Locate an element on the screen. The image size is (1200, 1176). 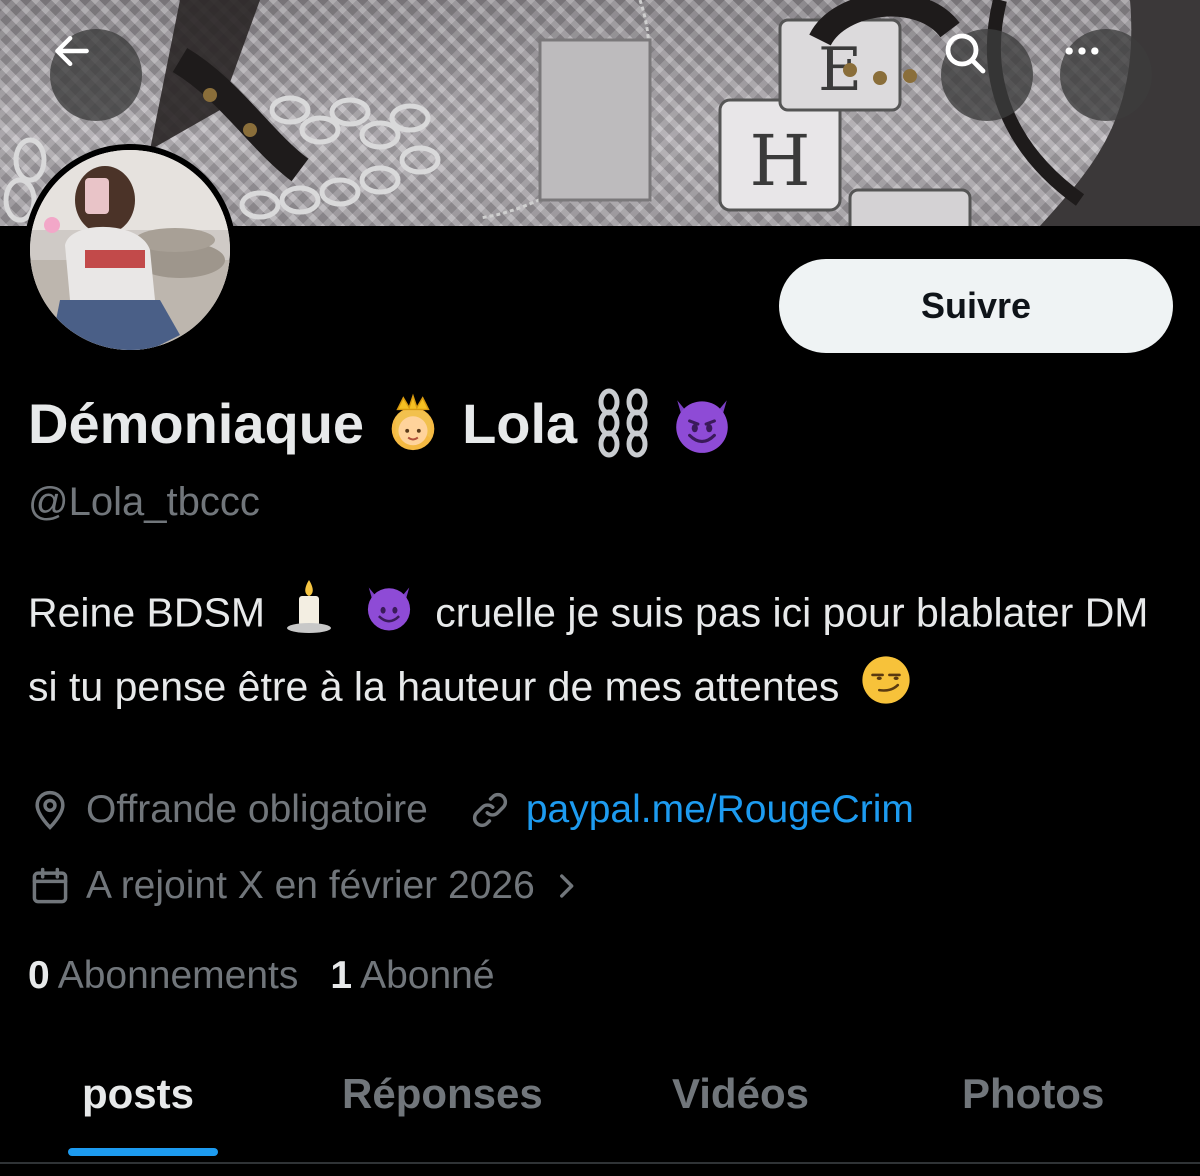
back-button is located at coordinates (96, 75).